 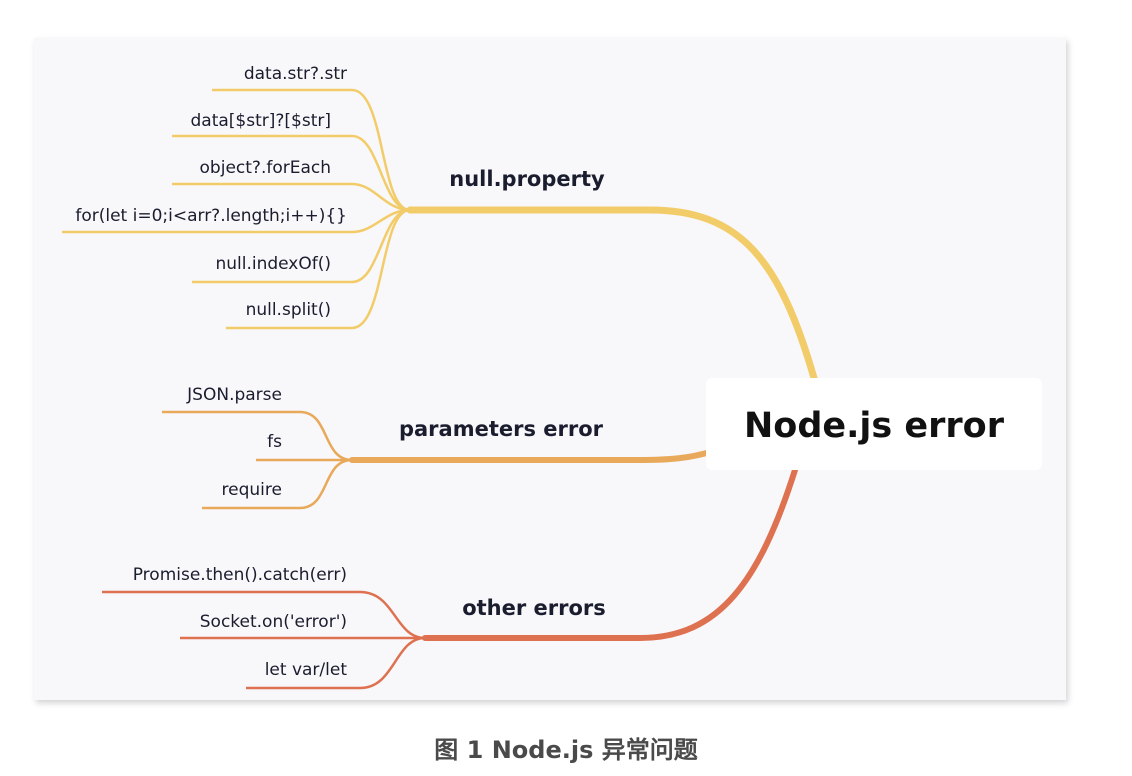 I want to click on leaf-label: require, so click(x=252, y=490).